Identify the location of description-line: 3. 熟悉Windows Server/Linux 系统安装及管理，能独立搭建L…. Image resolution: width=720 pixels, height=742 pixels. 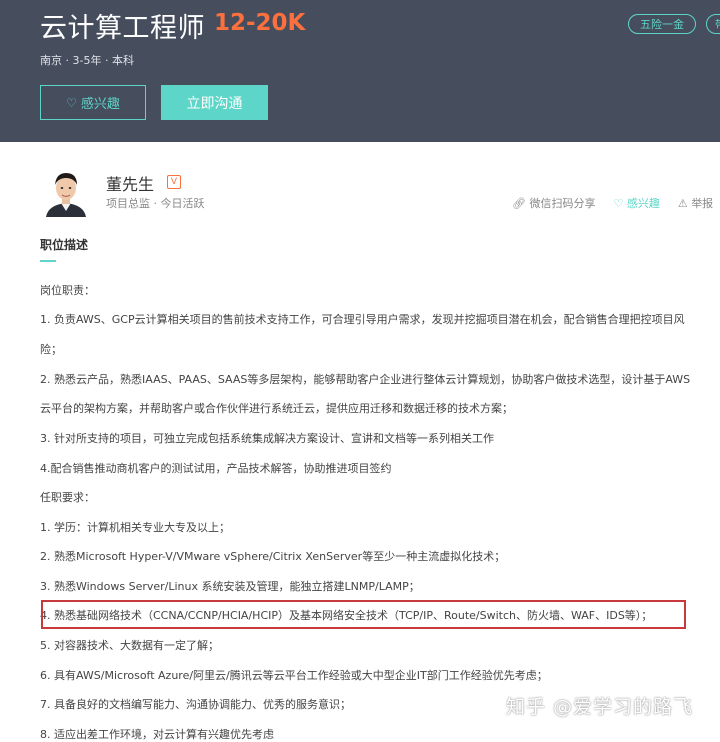
(230, 586).